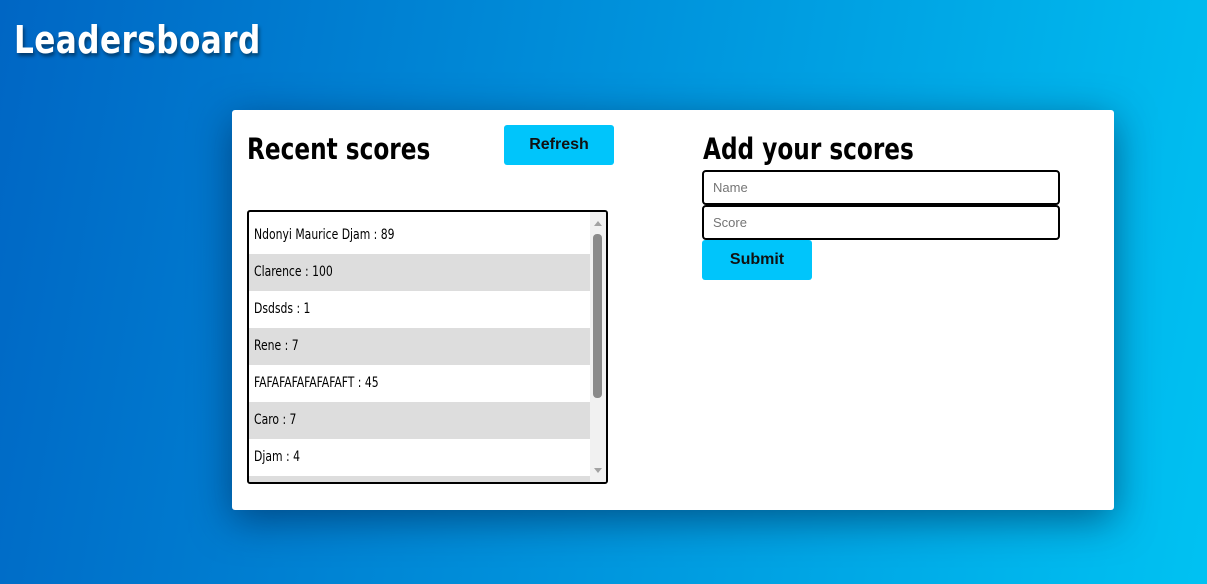  I want to click on scroll-up-arrow-icon, so click(598, 223).